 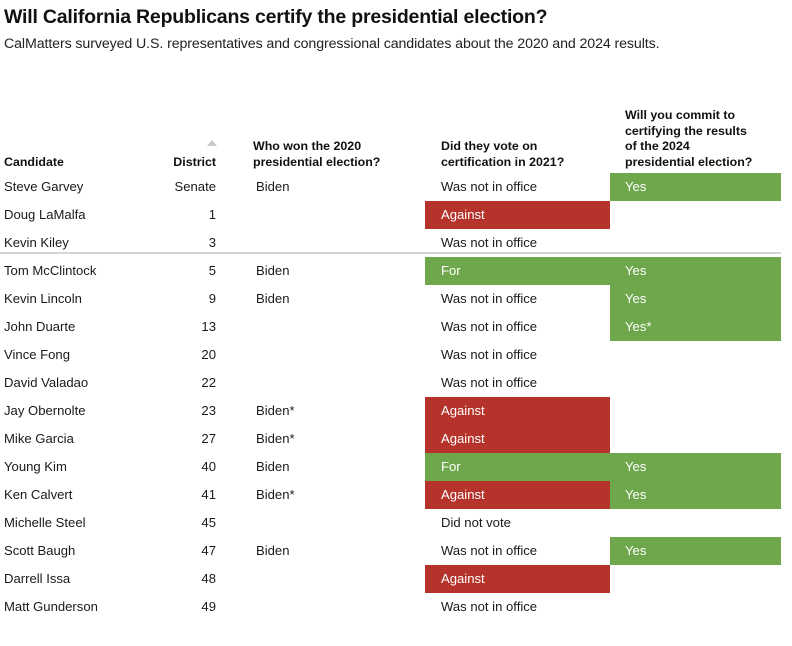 I want to click on cell-district: 27, so click(x=208, y=438).